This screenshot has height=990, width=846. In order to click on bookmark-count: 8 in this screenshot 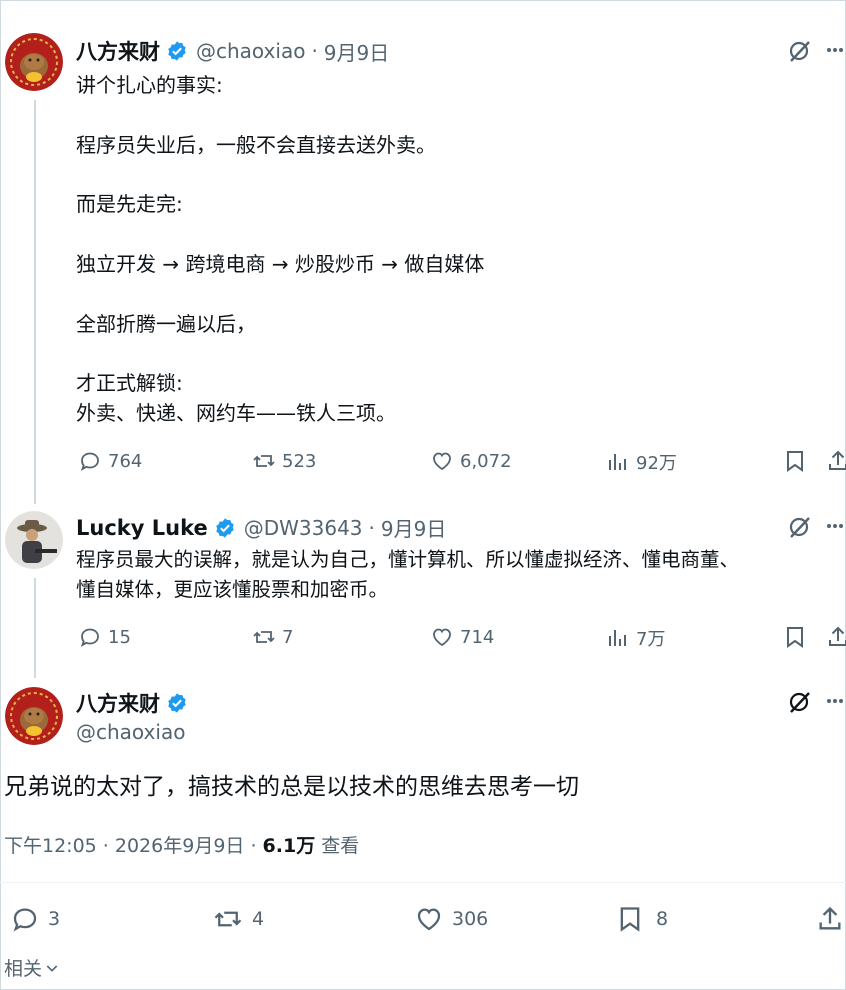, I will do `click(662, 919)`.